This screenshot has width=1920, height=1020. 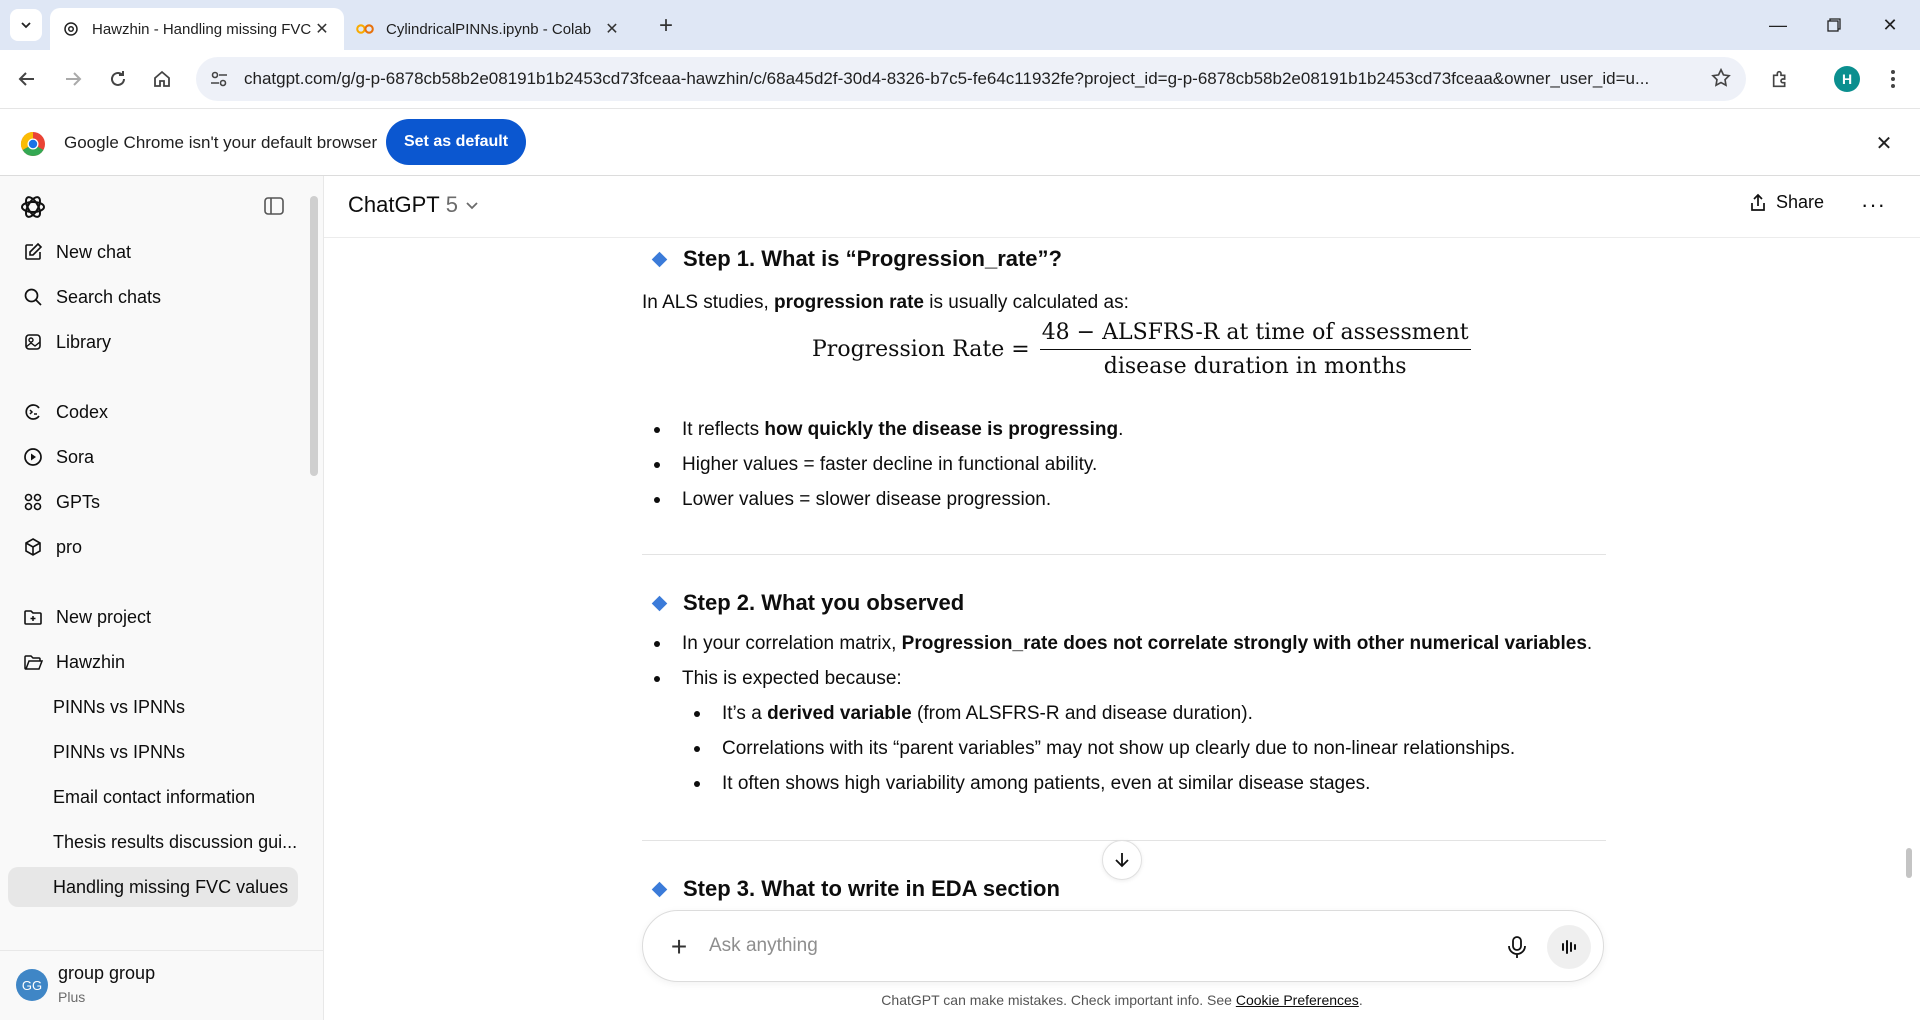 What do you see at coordinates (659, 889) in the screenshot?
I see `diamond-bullet-icon` at bounding box center [659, 889].